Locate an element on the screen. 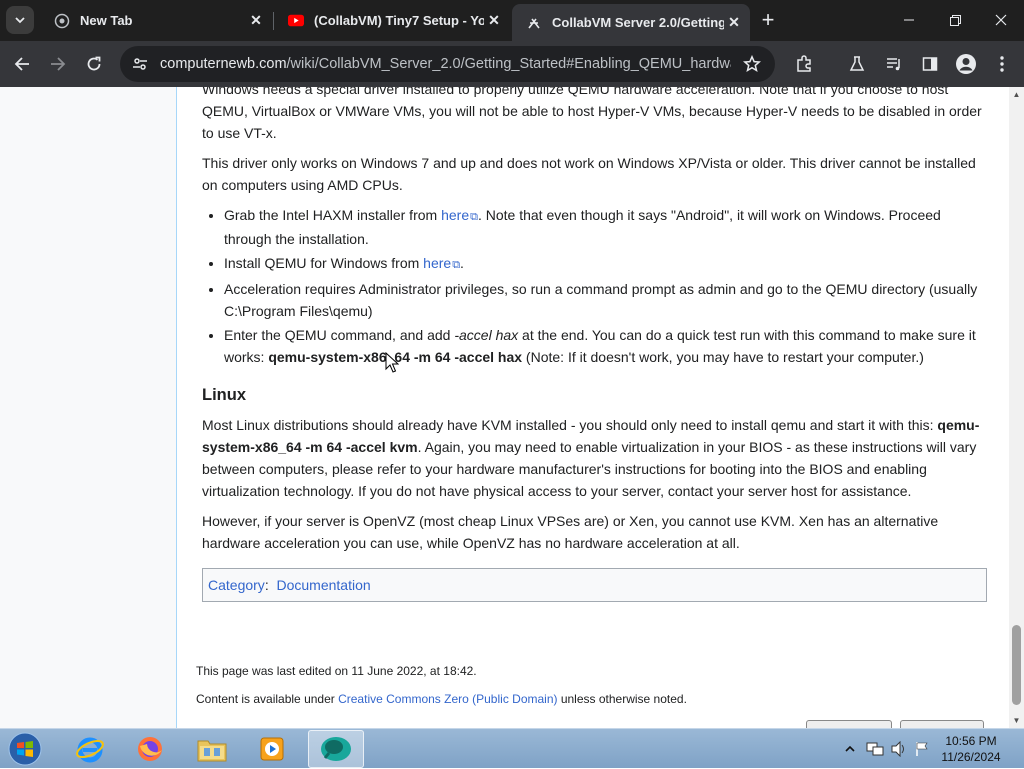 This screenshot has width=1024, height=769. restore-icon is located at coordinates (955, 20).